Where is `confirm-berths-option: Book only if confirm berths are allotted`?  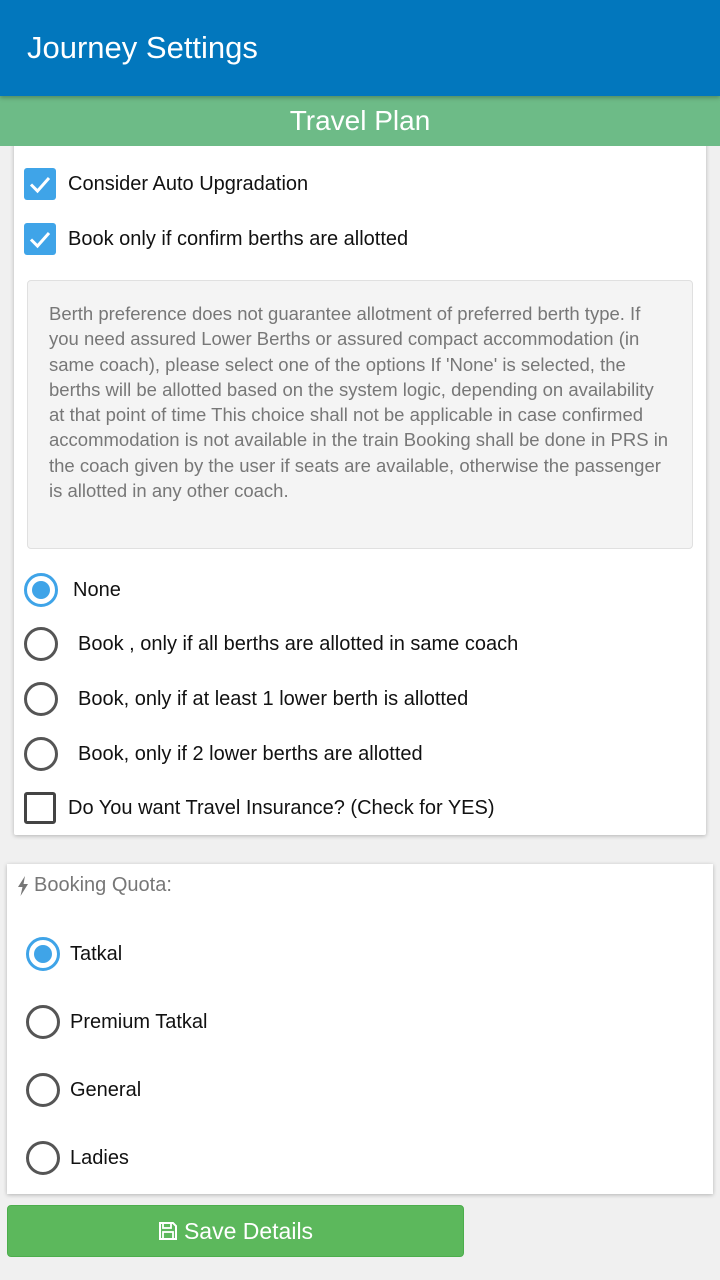
confirm-berths-option: Book only if confirm berths are allotted is located at coordinates (216, 239).